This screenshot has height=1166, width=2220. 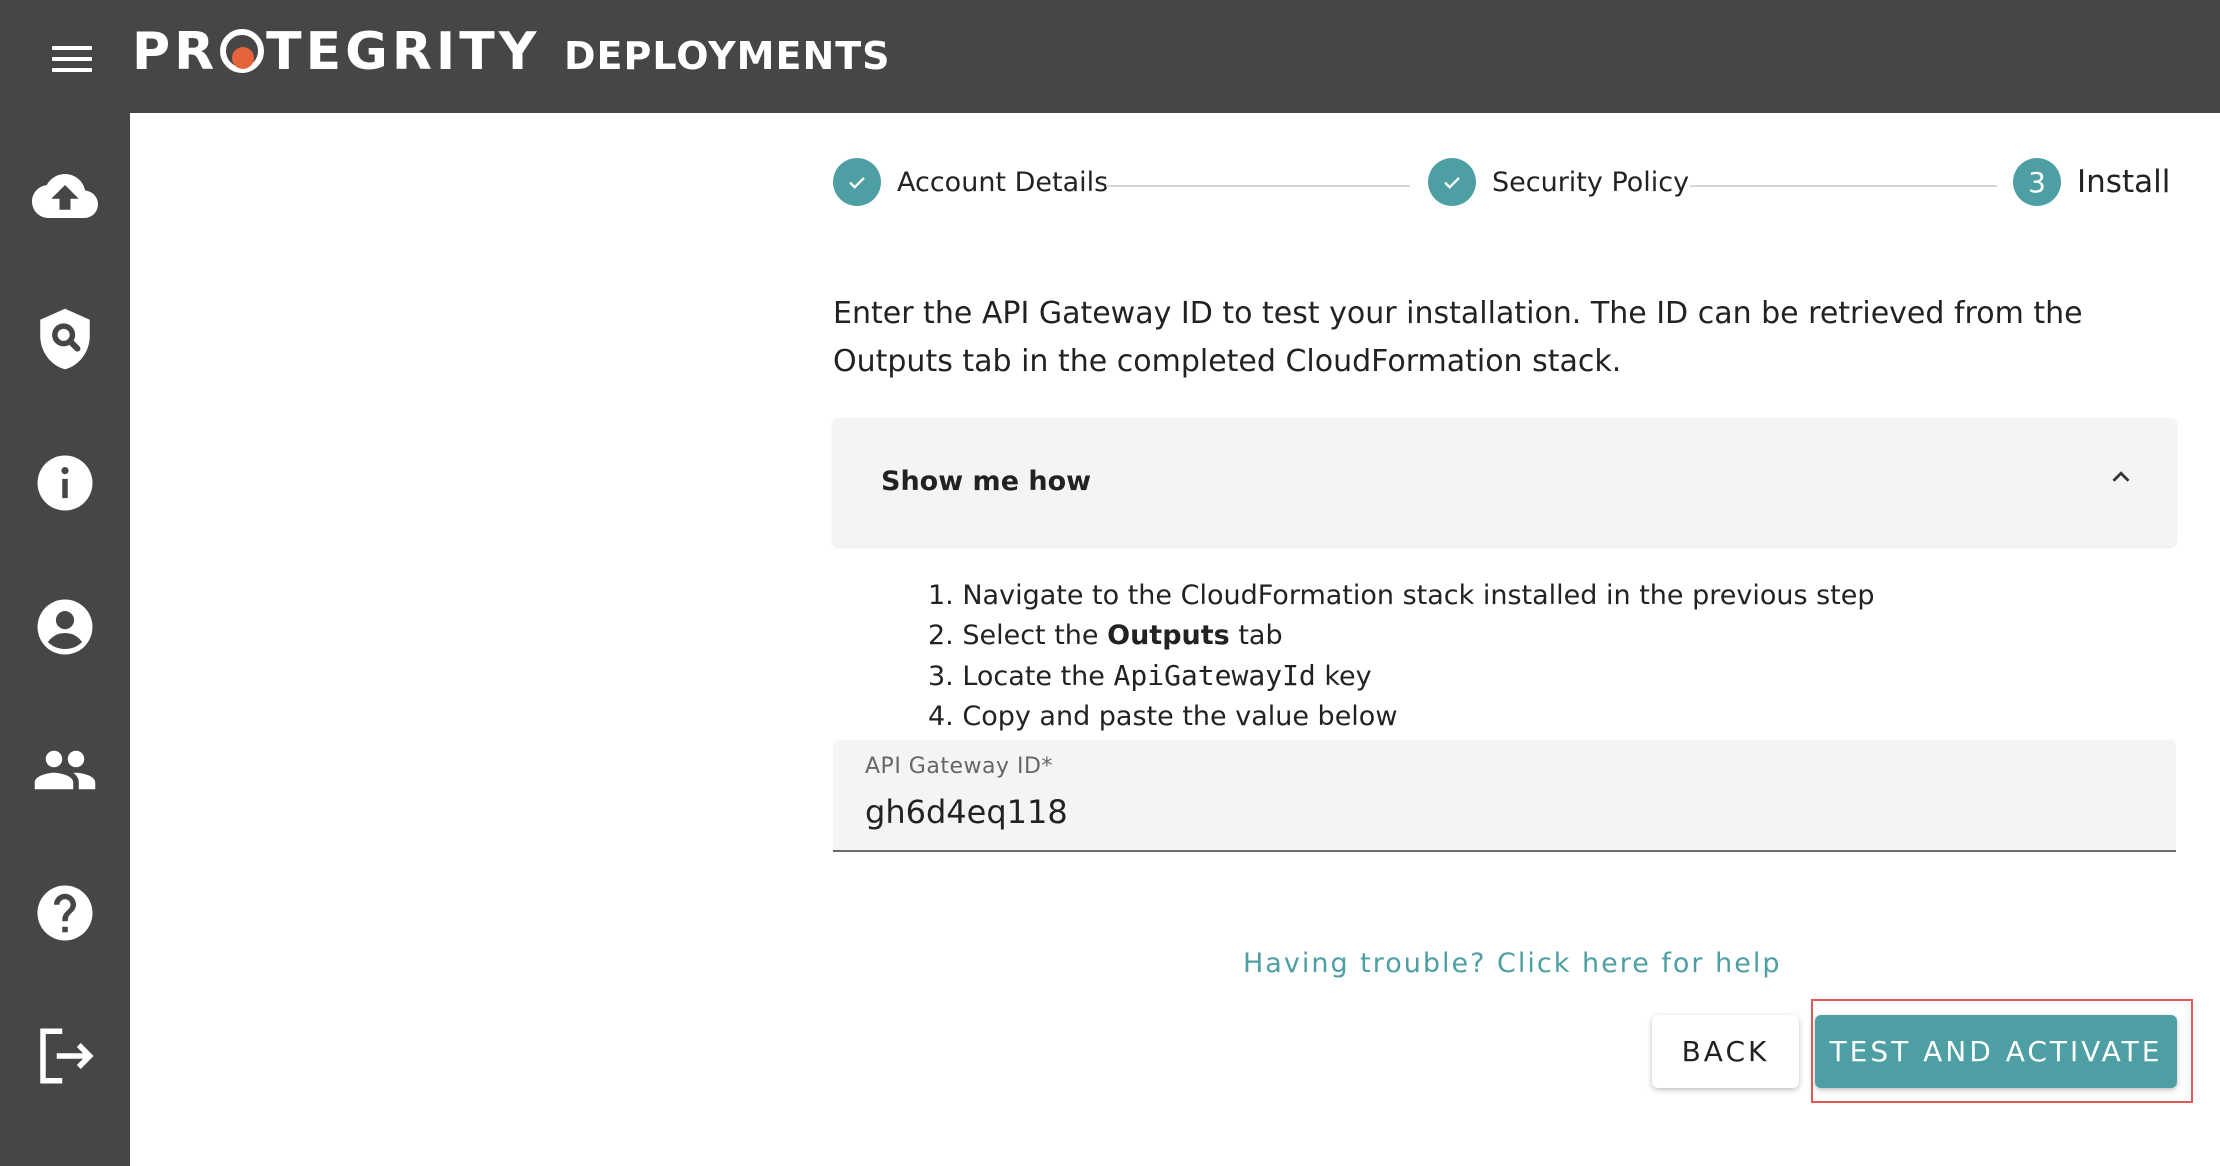 I want to click on sidebar, so click(x=65, y=639).